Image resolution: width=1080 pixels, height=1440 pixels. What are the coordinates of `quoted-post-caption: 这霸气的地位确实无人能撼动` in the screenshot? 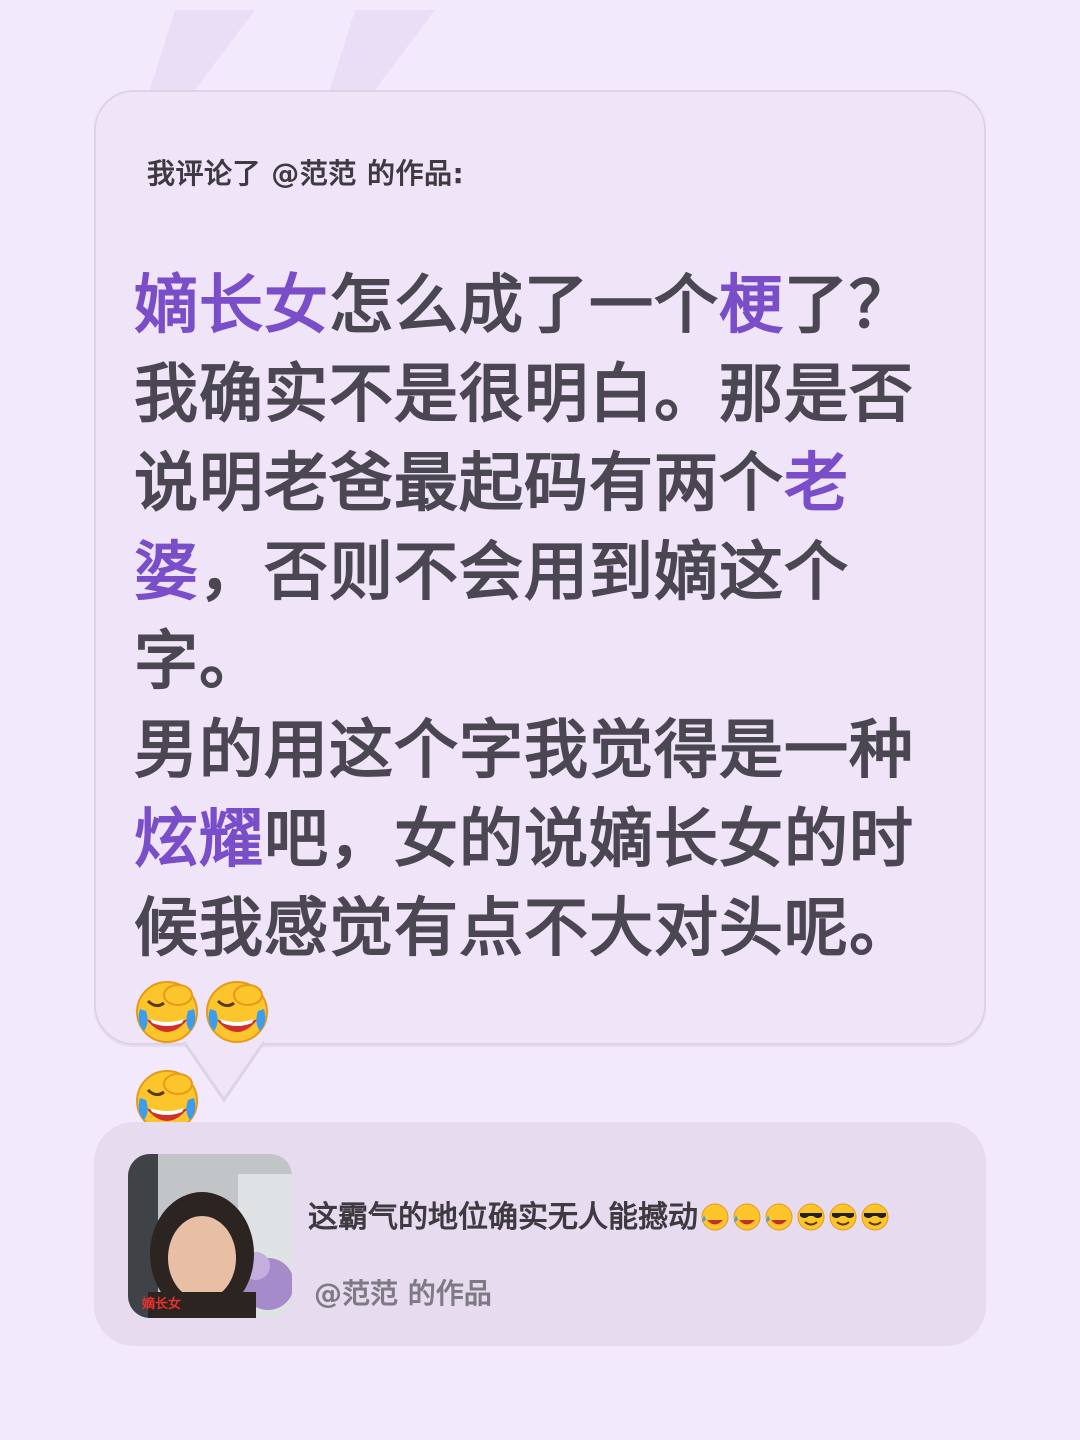 It's located at (503, 1217).